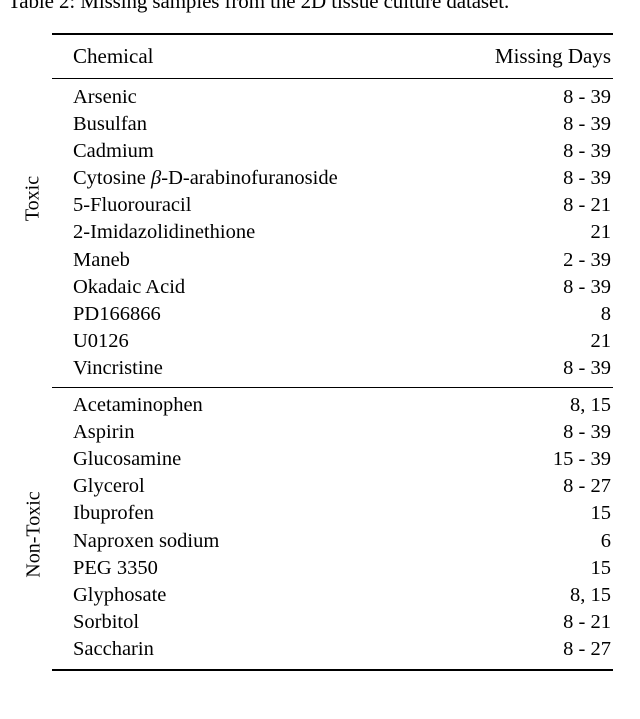 The image size is (640, 719). What do you see at coordinates (132, 205) in the screenshot?
I see `cell-chemical: 5-Fluorouracil` at bounding box center [132, 205].